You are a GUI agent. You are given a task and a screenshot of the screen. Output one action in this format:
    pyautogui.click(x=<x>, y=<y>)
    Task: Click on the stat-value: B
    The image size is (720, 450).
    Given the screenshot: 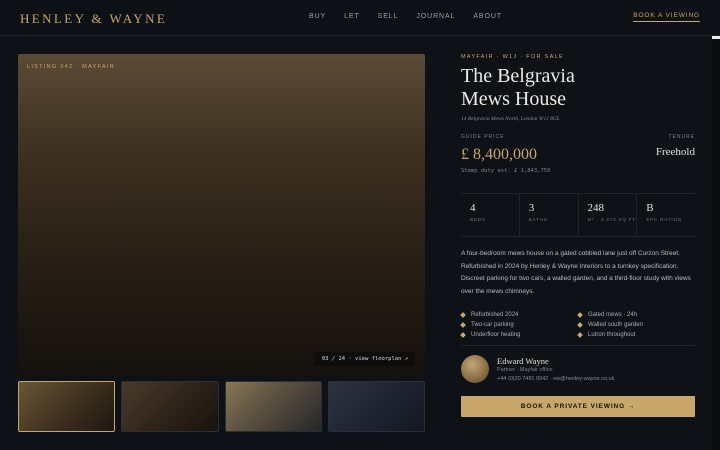 What is the action you would take?
    pyautogui.click(x=650, y=208)
    